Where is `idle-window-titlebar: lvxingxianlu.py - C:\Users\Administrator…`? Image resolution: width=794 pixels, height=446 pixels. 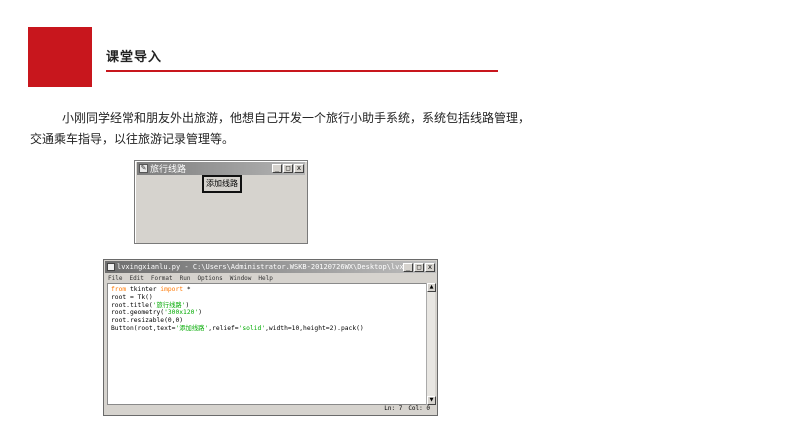
idle-window-titlebar: lvxingxianlu.py - C:\Users\Administrator… is located at coordinates (270, 267).